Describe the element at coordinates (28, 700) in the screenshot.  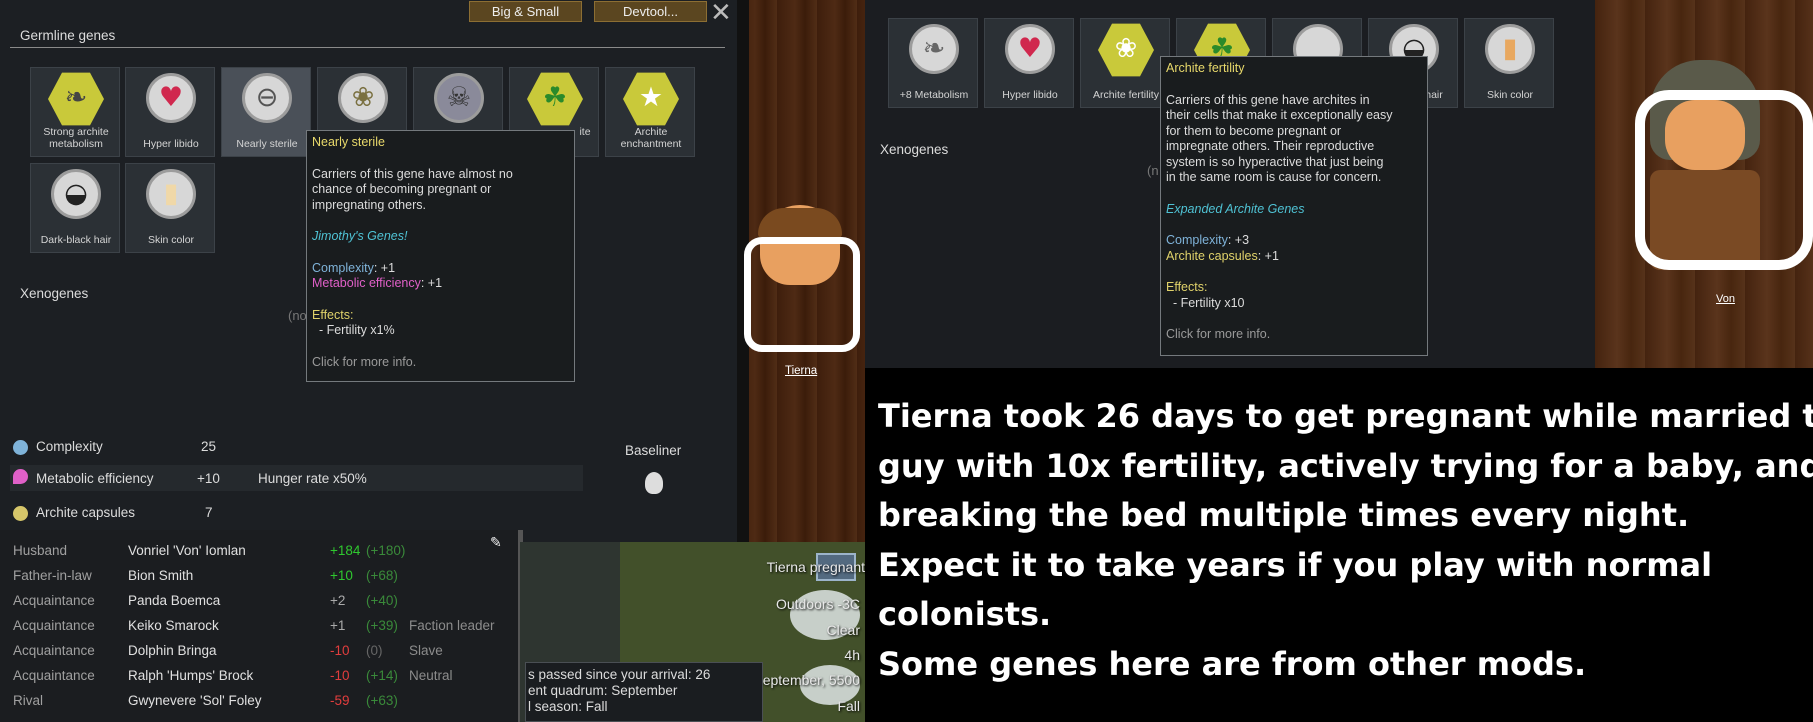
I see `relation-type: Rival` at that location.